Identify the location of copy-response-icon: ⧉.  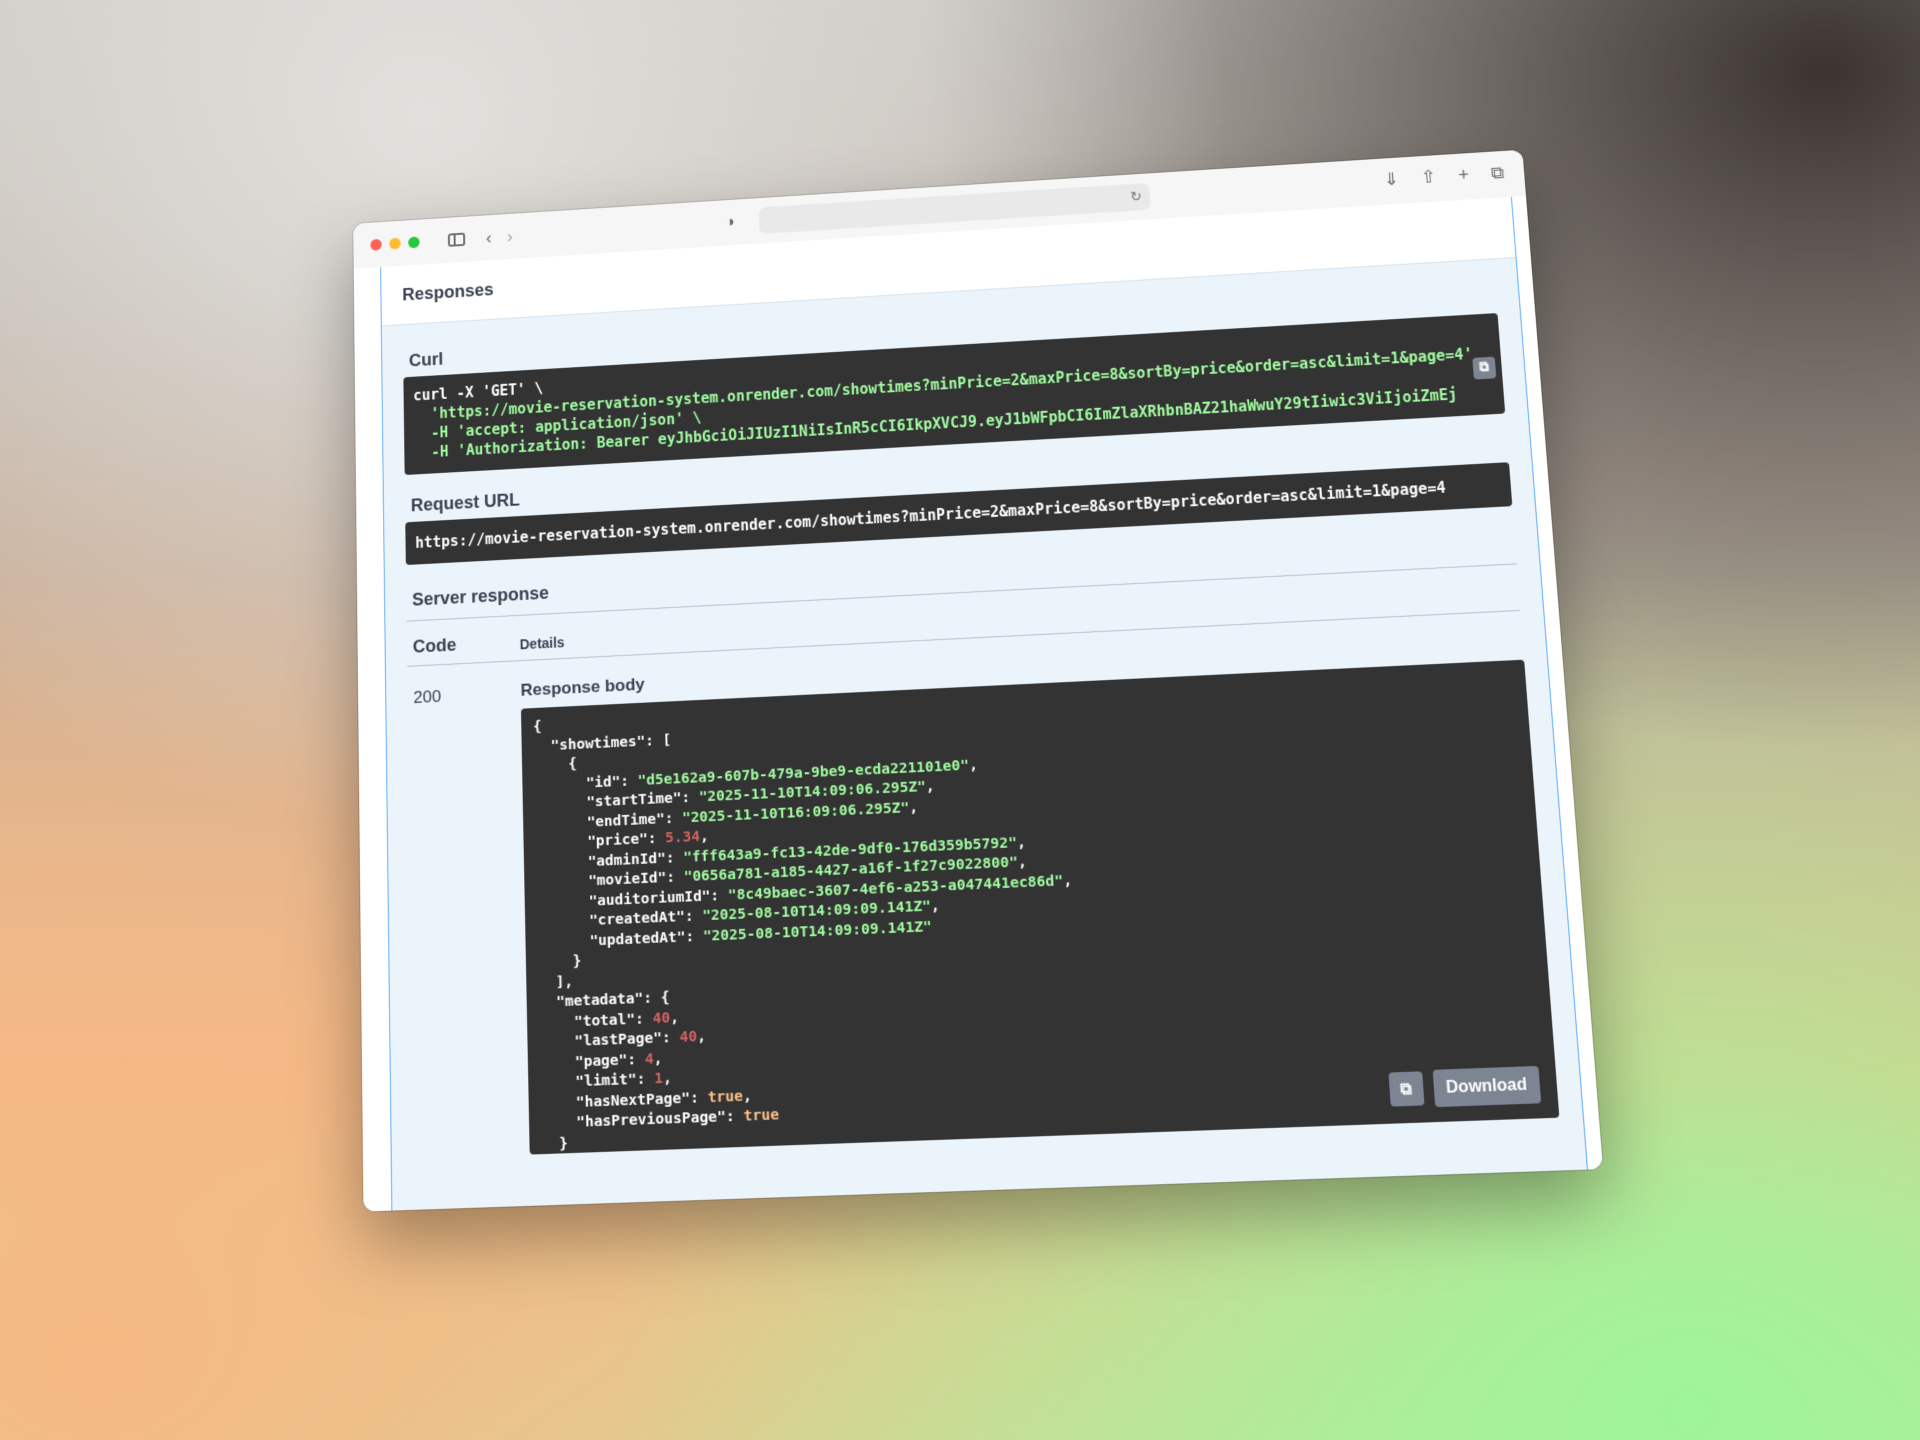
(1406, 1089).